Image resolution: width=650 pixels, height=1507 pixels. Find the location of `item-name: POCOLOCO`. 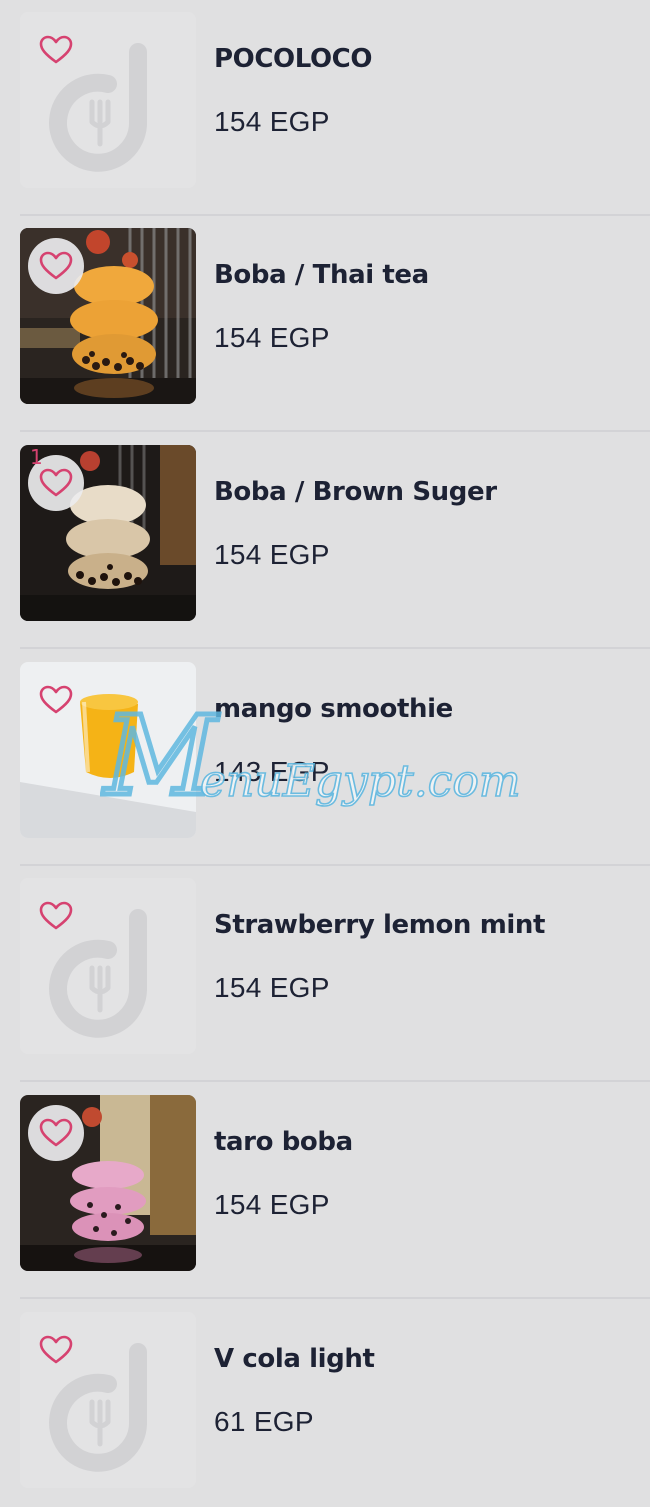

item-name: POCOLOCO is located at coordinates (293, 59).